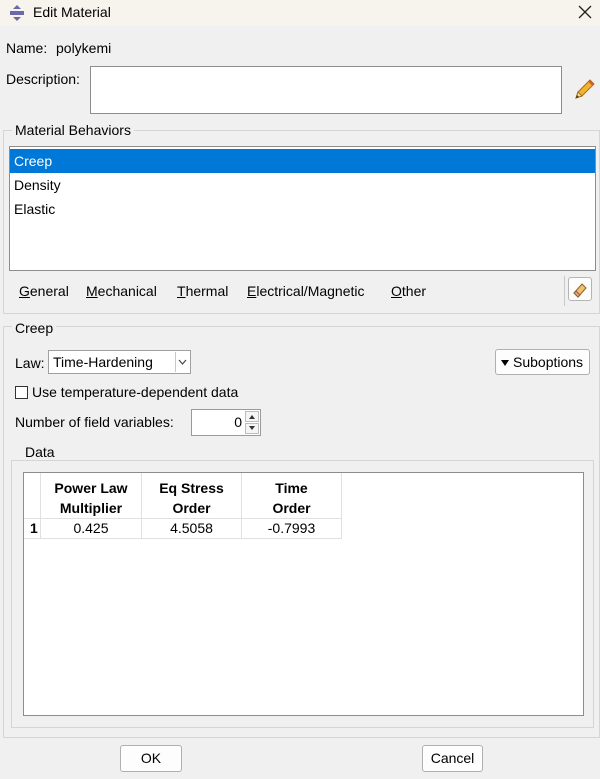 This screenshot has height=779, width=600. I want to click on temperature-dependent-label: Use temperature-dependent data, so click(135, 392).